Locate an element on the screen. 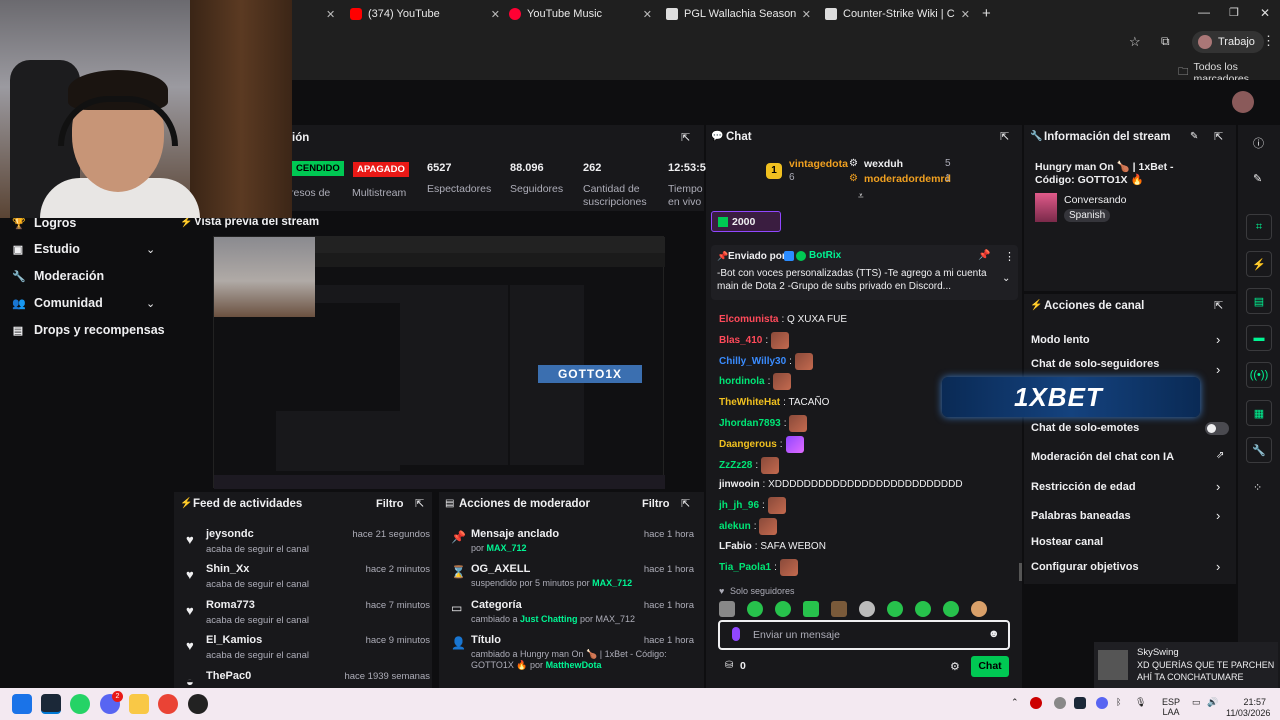 Image resolution: width=1280 pixels, height=720 pixels. wrench-icon: 🔧 is located at coordinates (1259, 450).